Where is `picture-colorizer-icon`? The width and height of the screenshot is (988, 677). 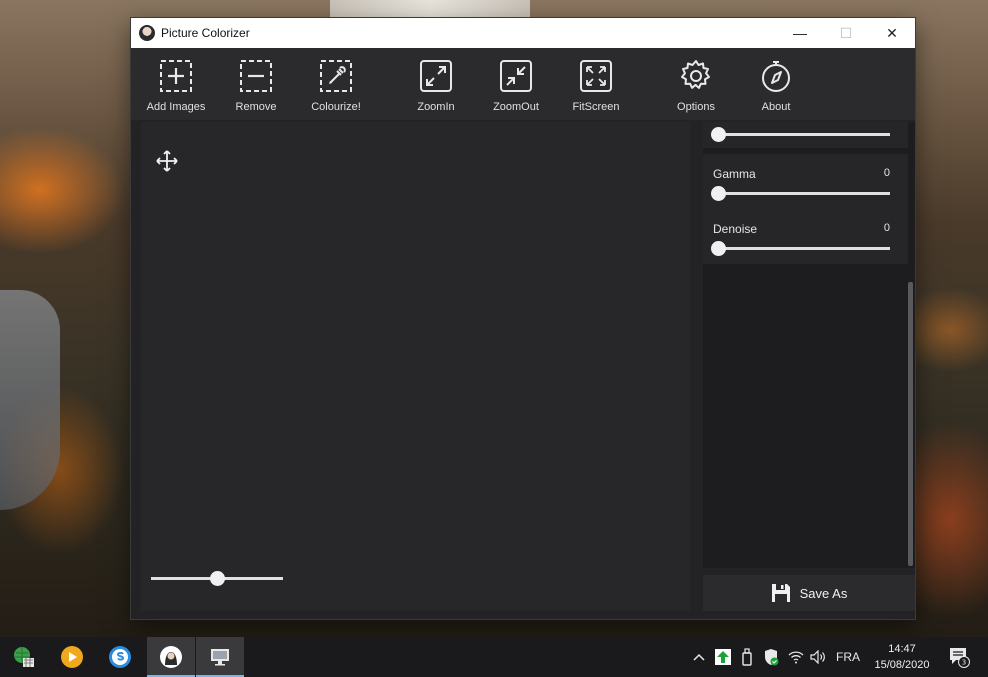
picture-colorizer-icon is located at coordinates (171, 657).